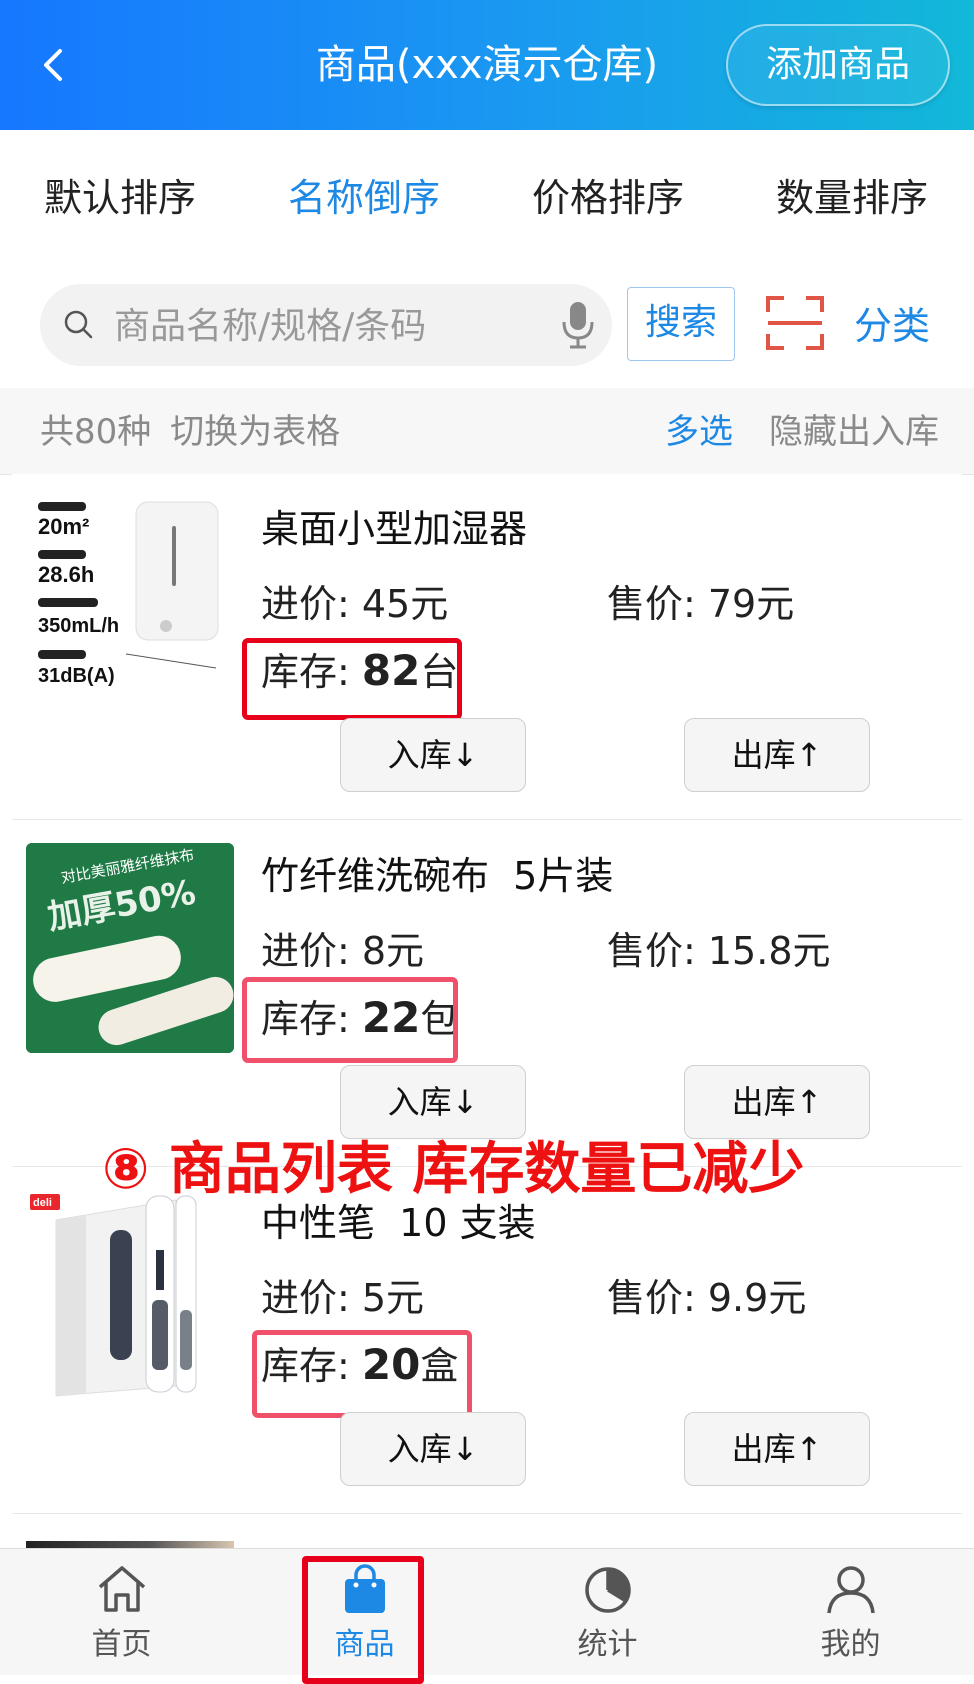  I want to click on sort-name-desc-tab: 名称倒序, so click(364, 198).